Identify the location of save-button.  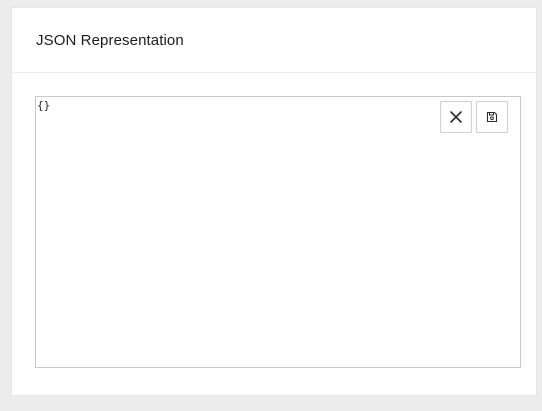
(492, 117).